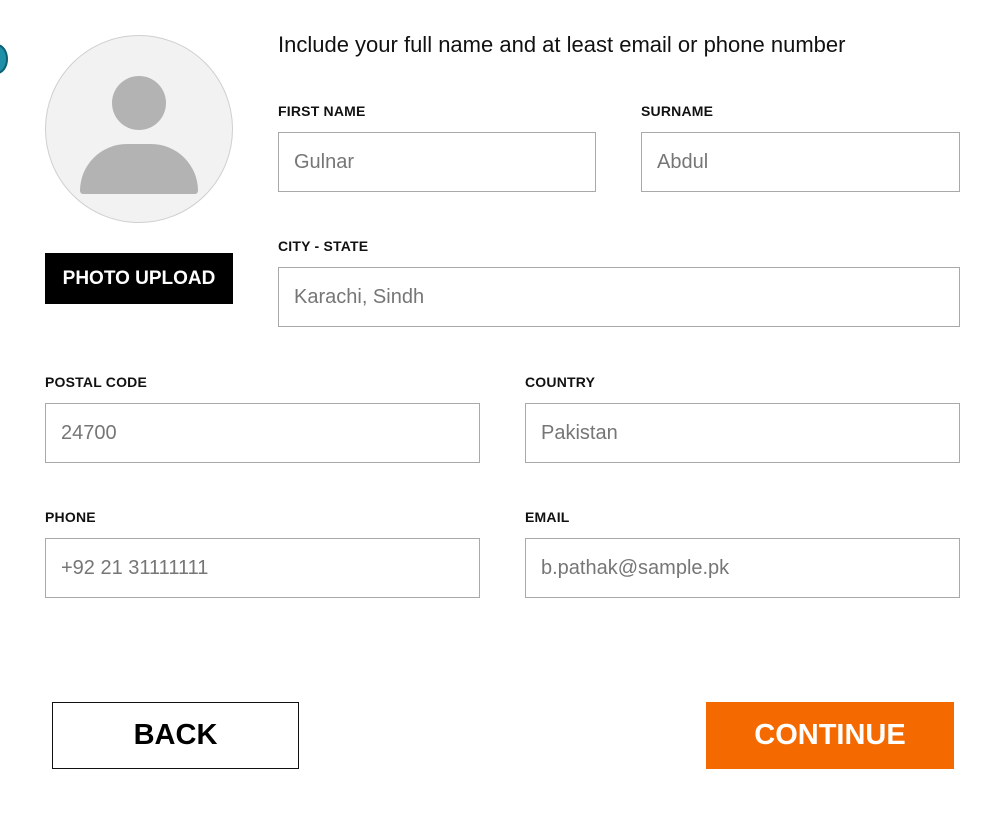 This screenshot has height=832, width=994. What do you see at coordinates (742, 568) in the screenshot?
I see `email-input: b.pathak@sample.pk` at bounding box center [742, 568].